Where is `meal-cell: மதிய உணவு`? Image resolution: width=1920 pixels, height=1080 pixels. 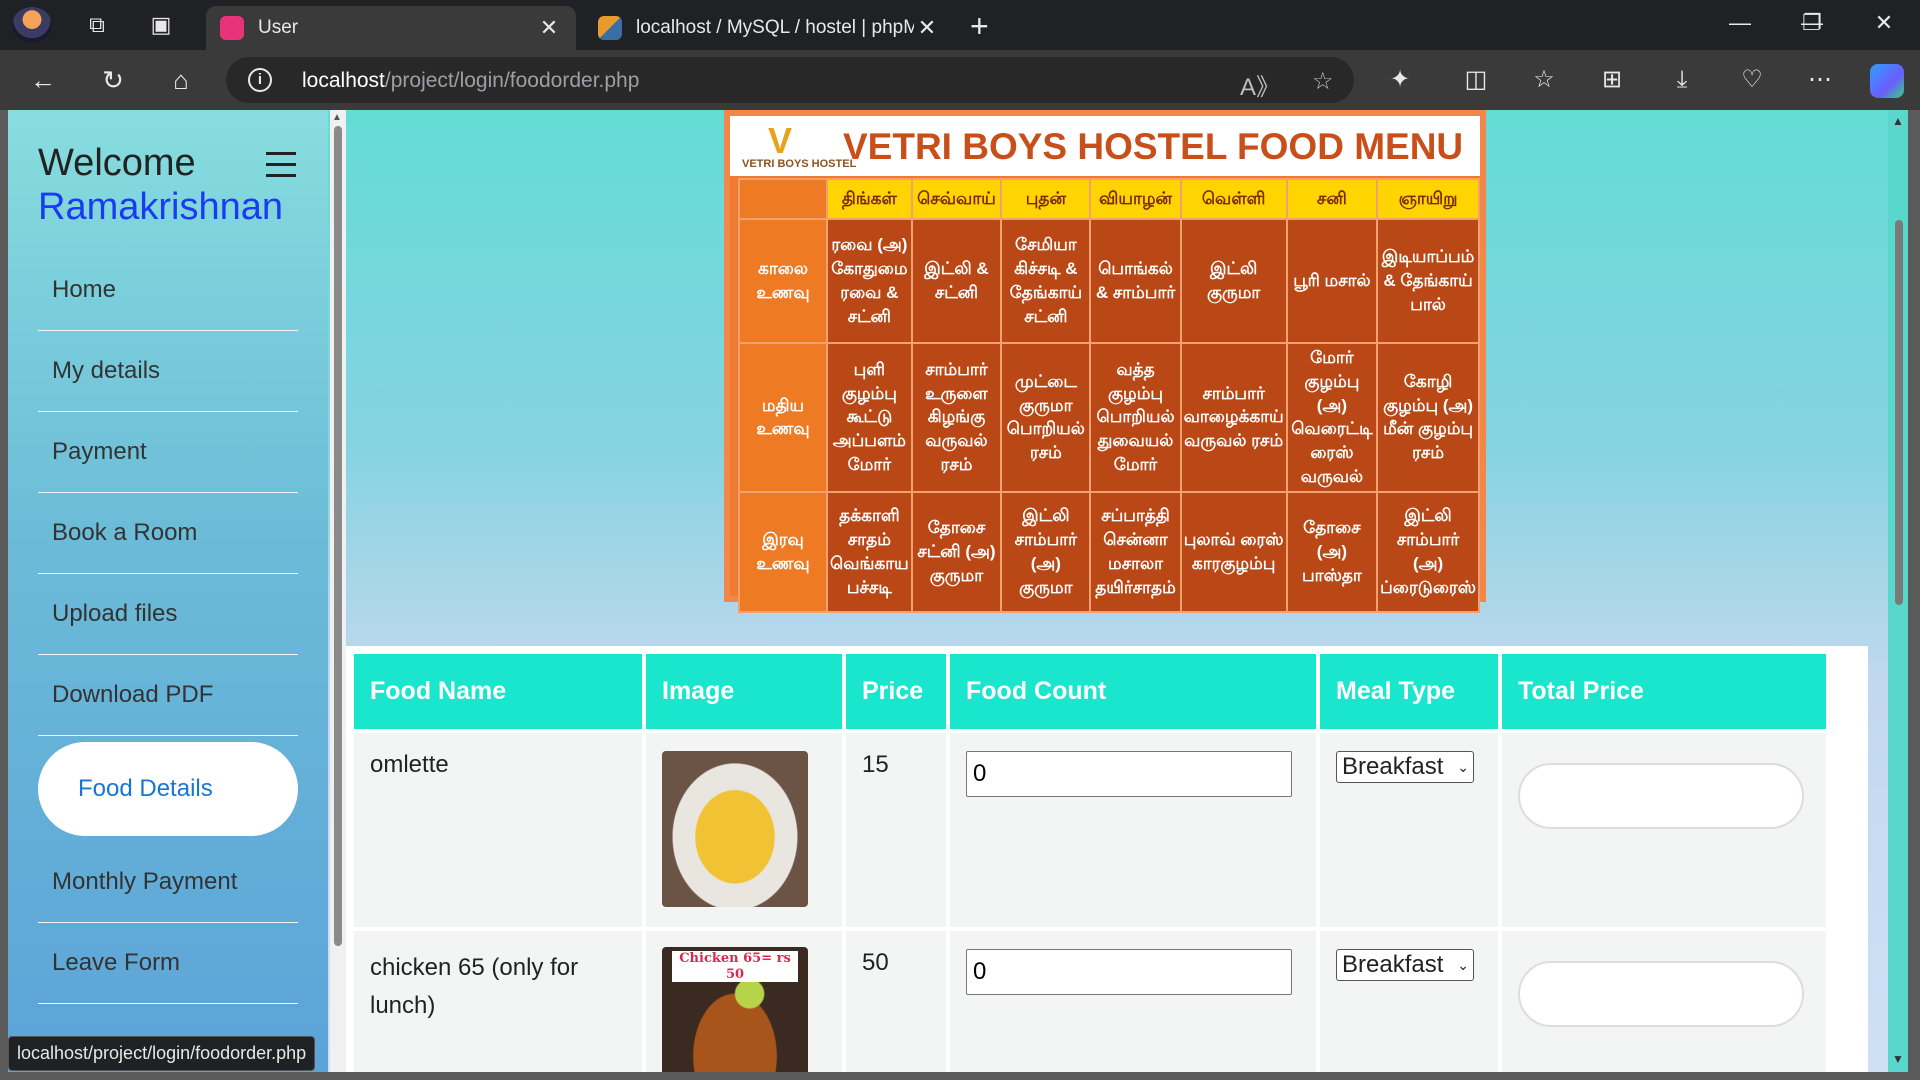 meal-cell: மதிய உணவு is located at coordinates (783, 417).